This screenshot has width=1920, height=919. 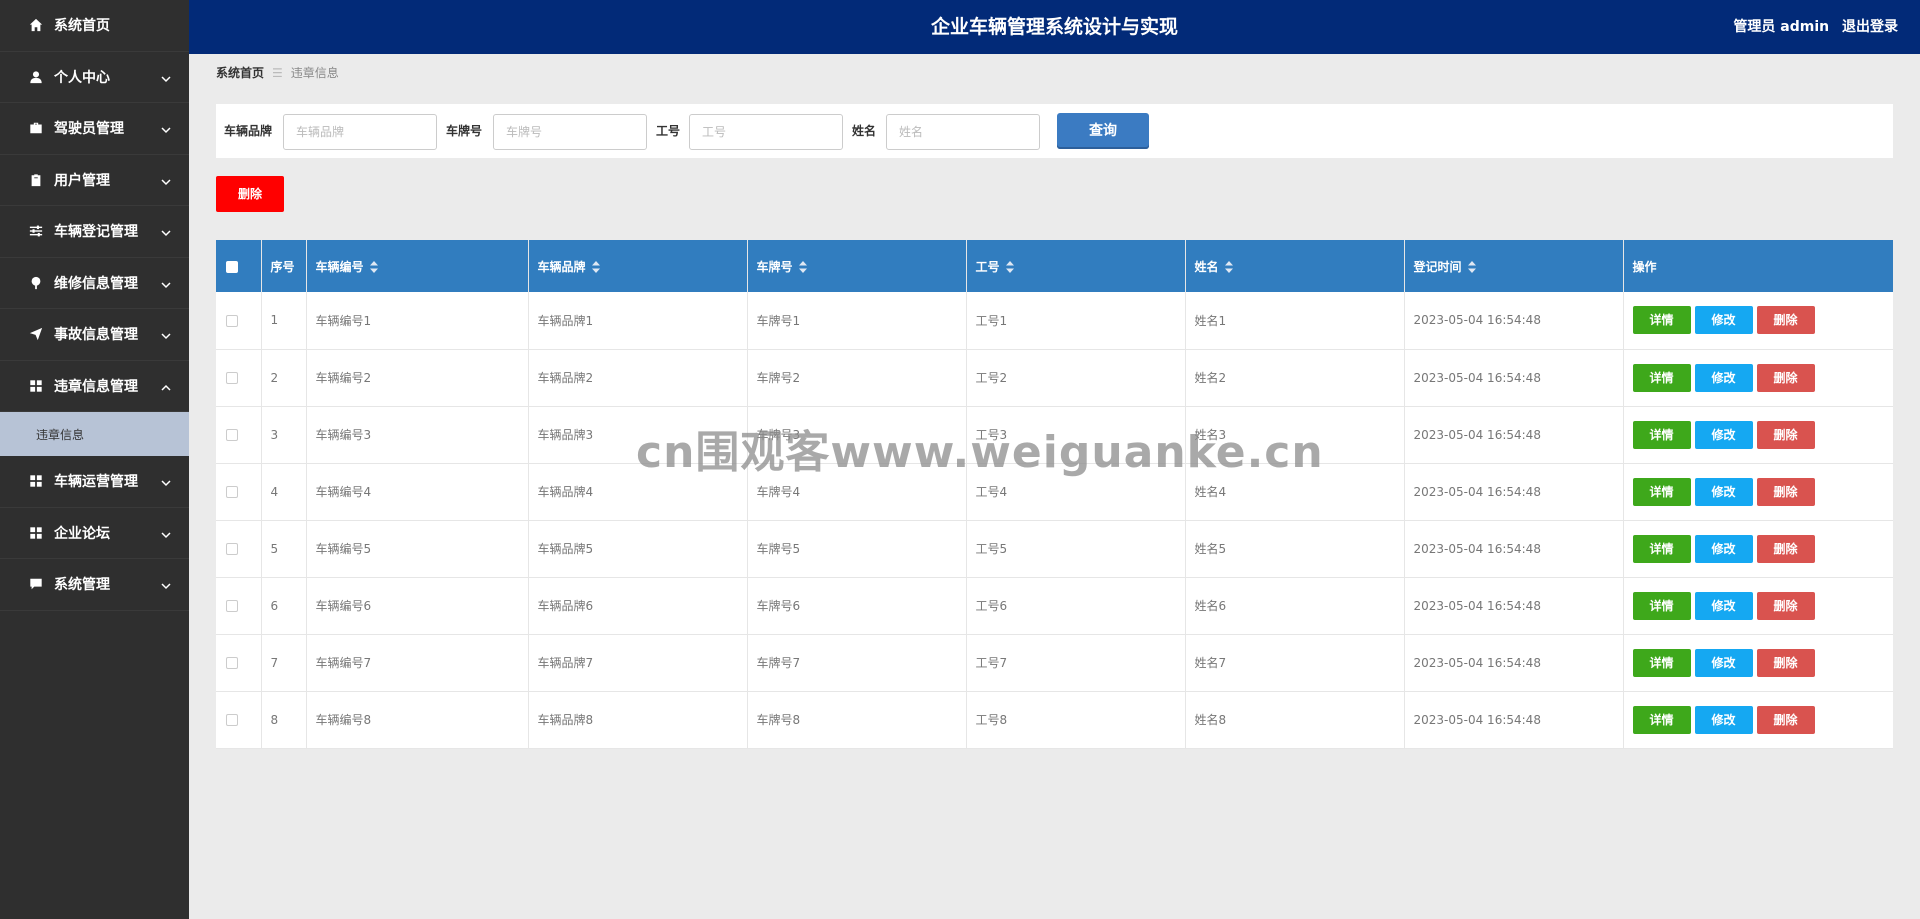 What do you see at coordinates (417, 266) in the screenshot?
I see `header-vehicle-no: 车辆编号` at bounding box center [417, 266].